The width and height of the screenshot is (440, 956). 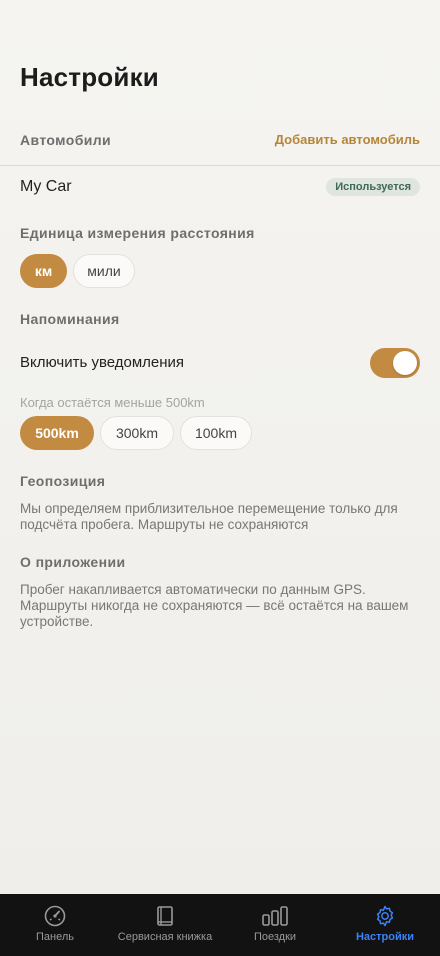 I want to click on tab-service-book: Сервисная книжка, so click(x=165, y=925).